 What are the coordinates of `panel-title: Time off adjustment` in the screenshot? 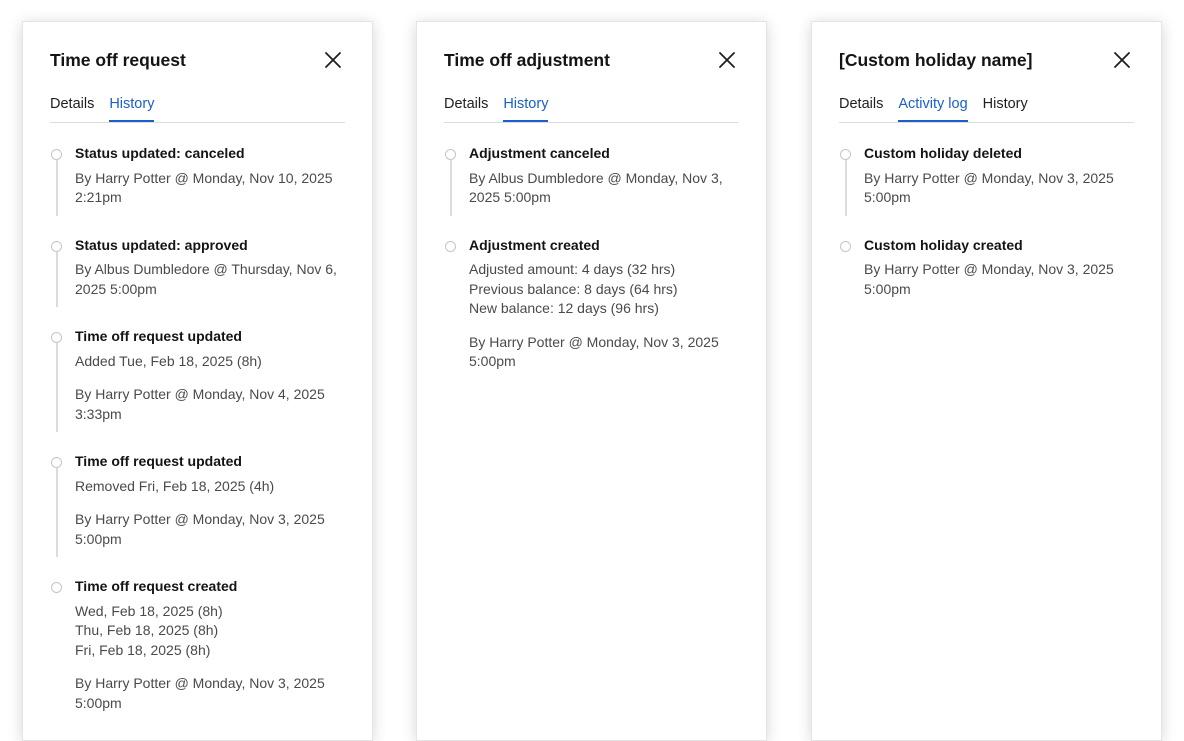 It's located at (527, 60).